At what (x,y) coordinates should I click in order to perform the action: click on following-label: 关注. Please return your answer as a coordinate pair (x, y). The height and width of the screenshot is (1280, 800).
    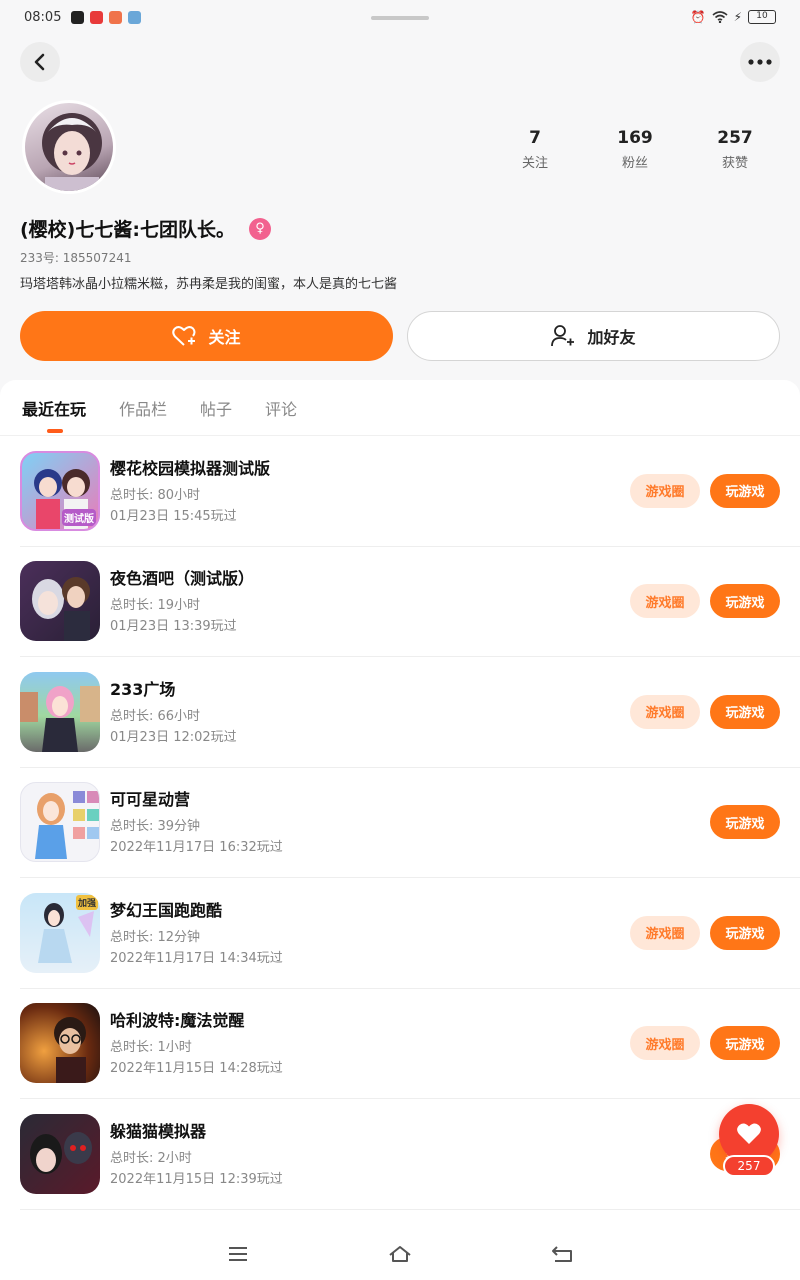
    Looking at the image, I should click on (534, 163).